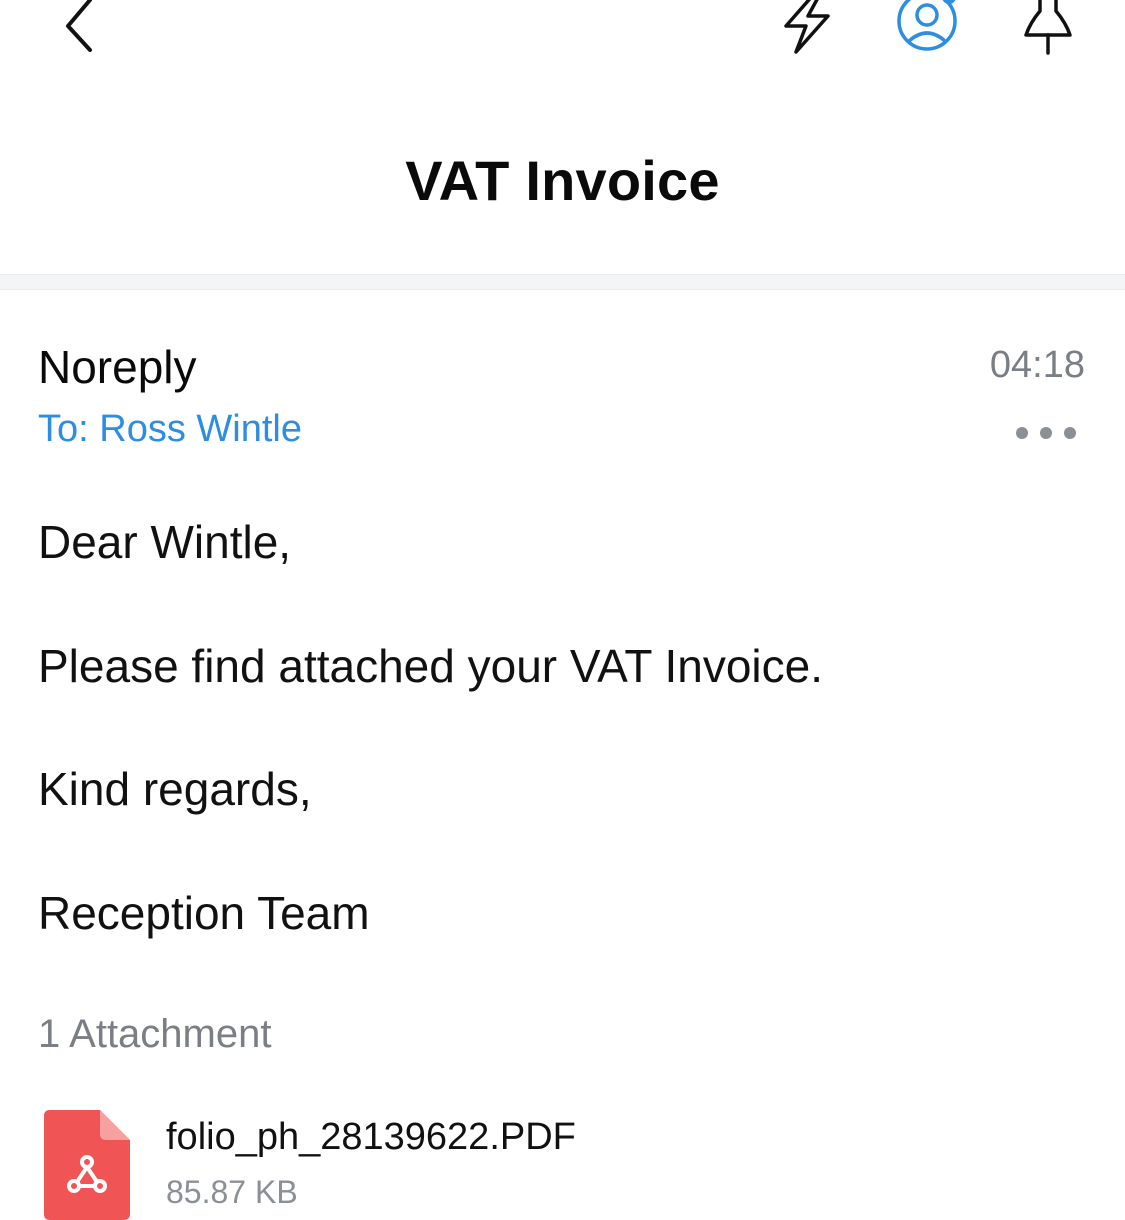 This screenshot has height=1220, width=1125. What do you see at coordinates (165, 542) in the screenshot?
I see `body-greeting: Dear Wintle,` at bounding box center [165, 542].